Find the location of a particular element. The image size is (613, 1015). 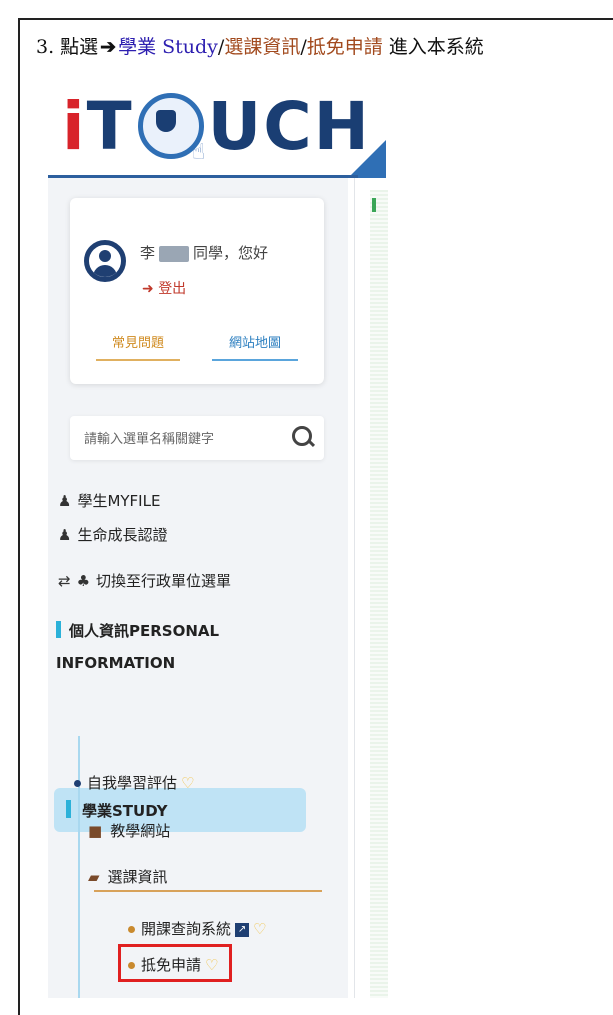

menu-search is located at coordinates (197, 438).